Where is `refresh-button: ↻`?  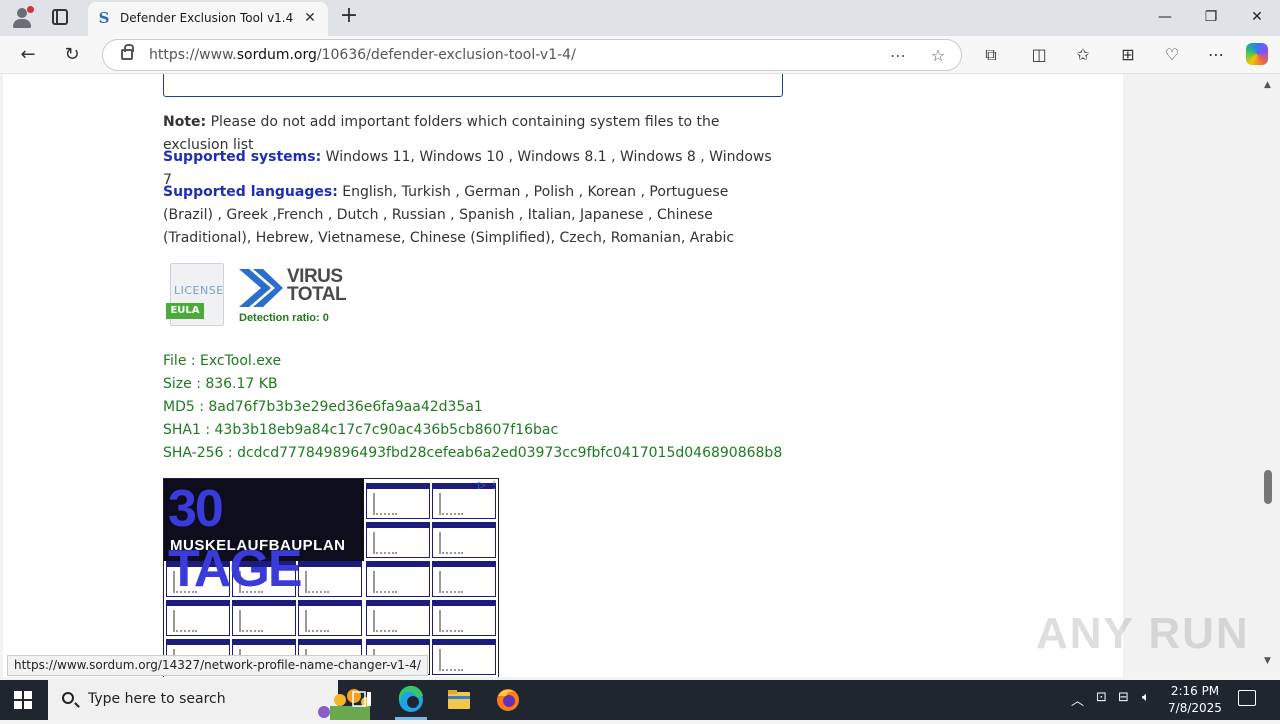 refresh-button: ↻ is located at coordinates (72, 55).